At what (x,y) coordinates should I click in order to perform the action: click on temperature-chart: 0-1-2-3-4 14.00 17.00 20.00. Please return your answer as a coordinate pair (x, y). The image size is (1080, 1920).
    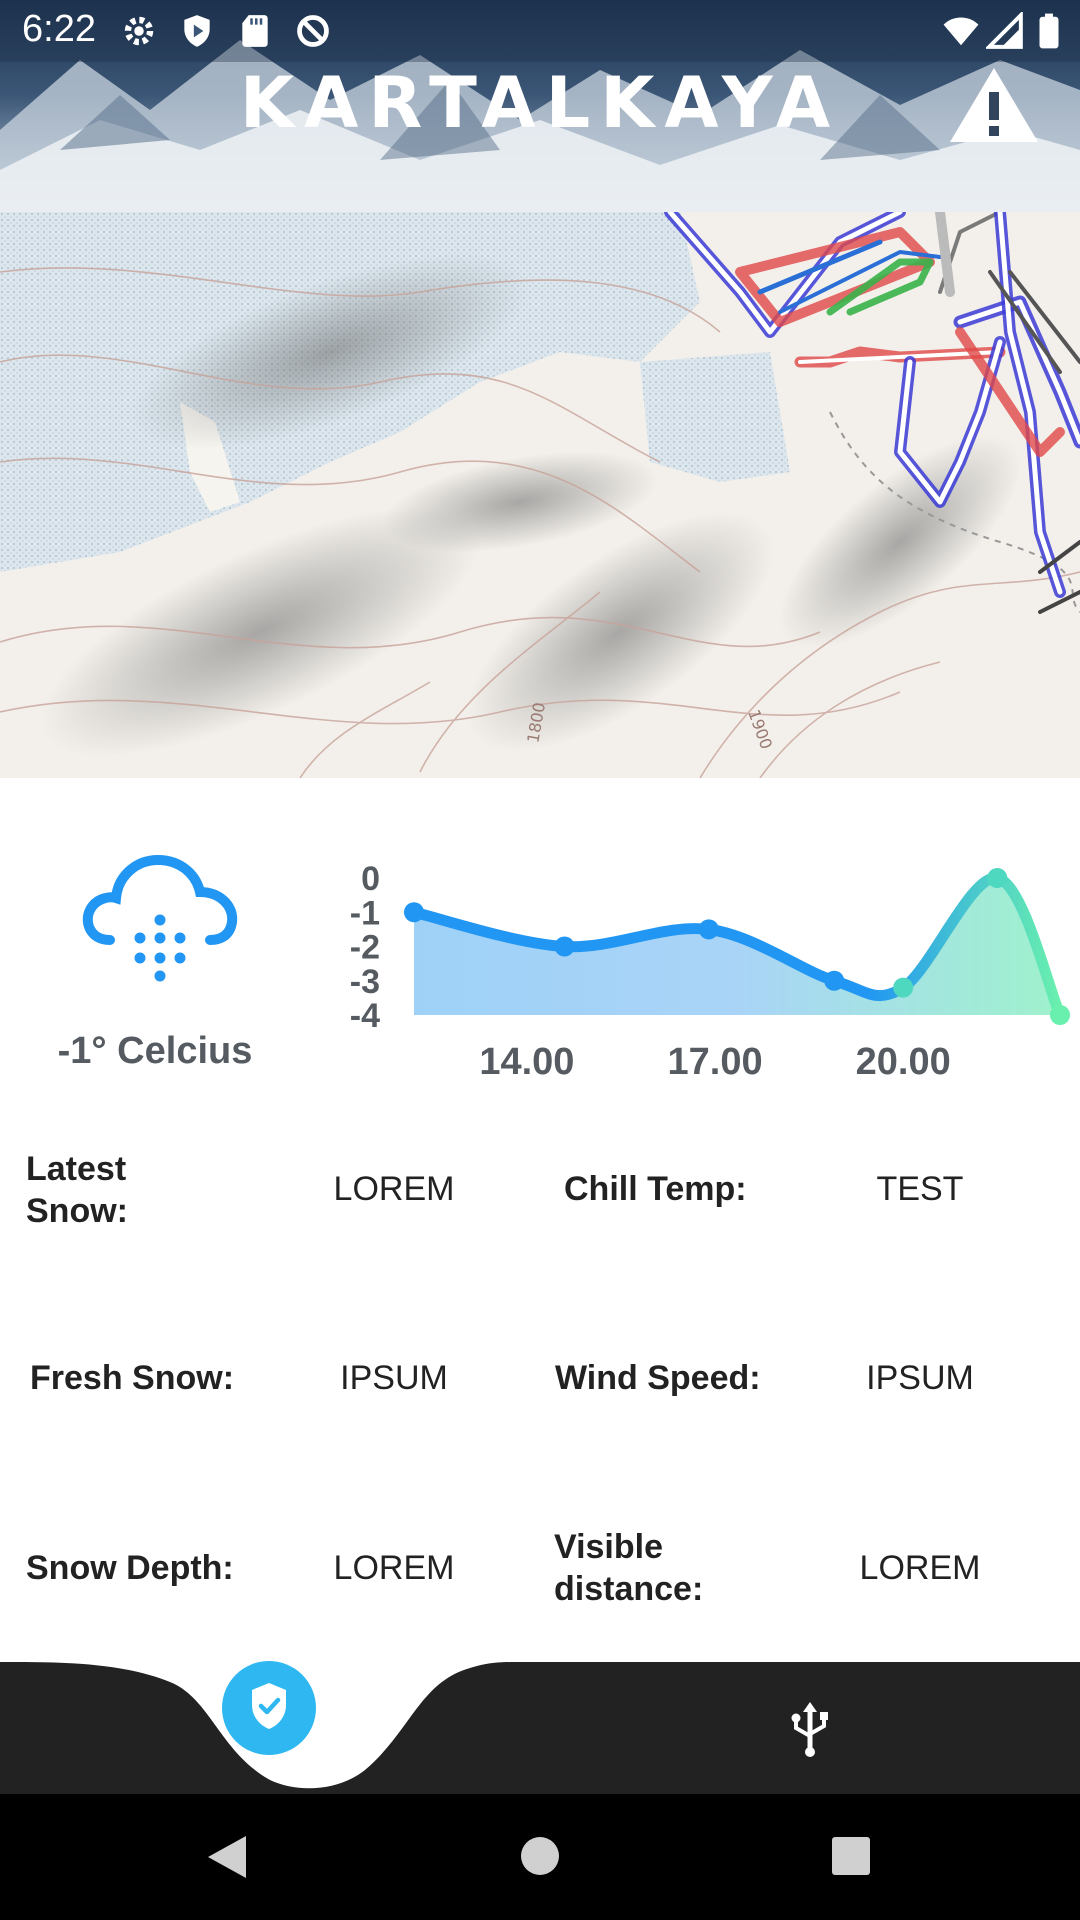
    Looking at the image, I should click on (710, 971).